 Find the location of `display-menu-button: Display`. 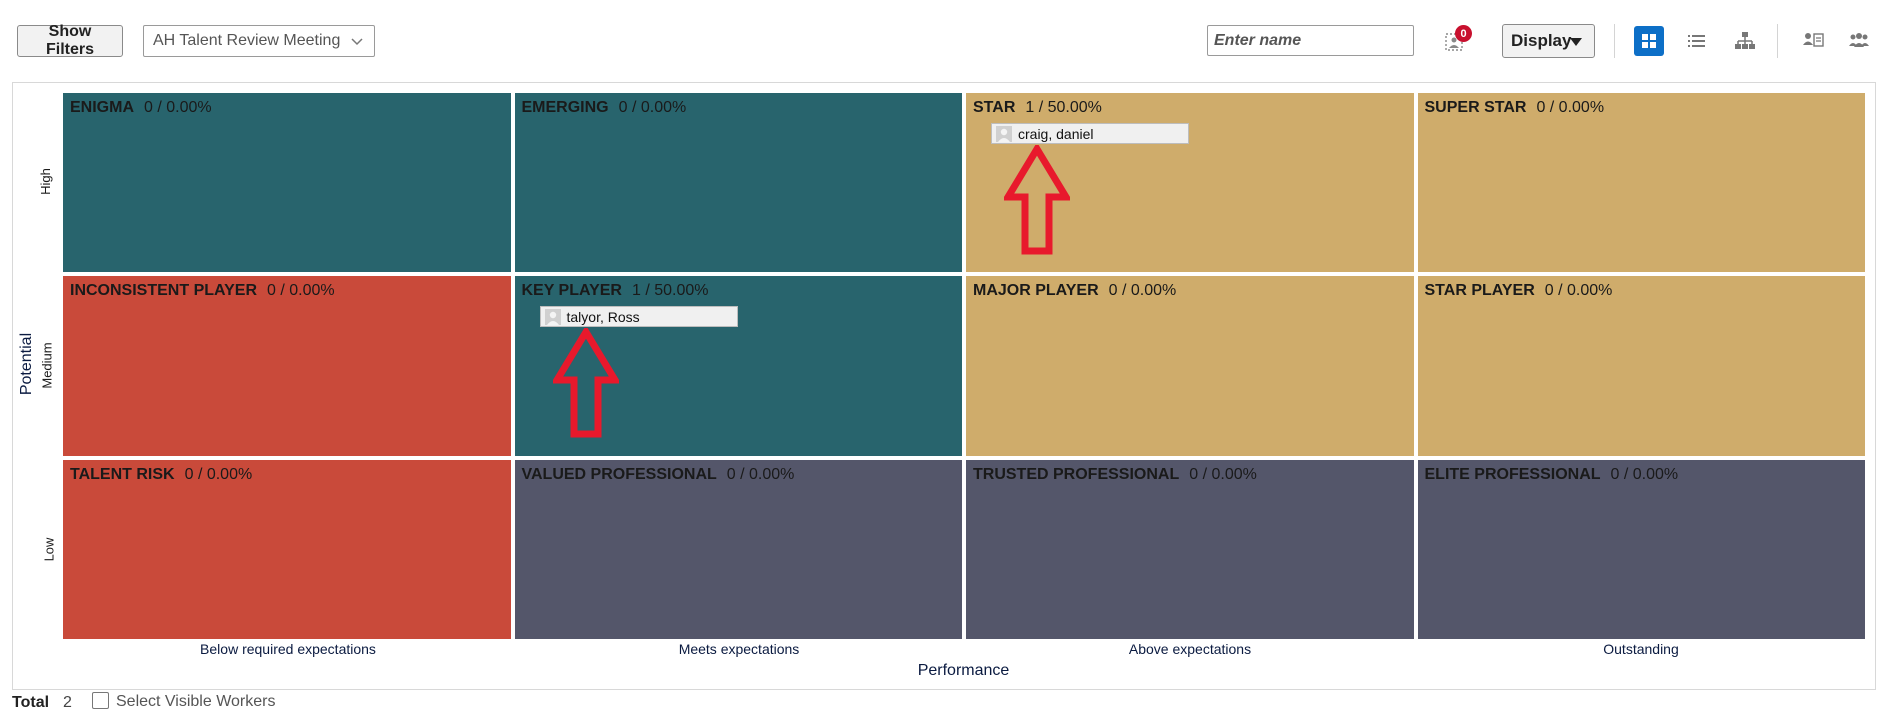

display-menu-button: Display is located at coordinates (1548, 41).